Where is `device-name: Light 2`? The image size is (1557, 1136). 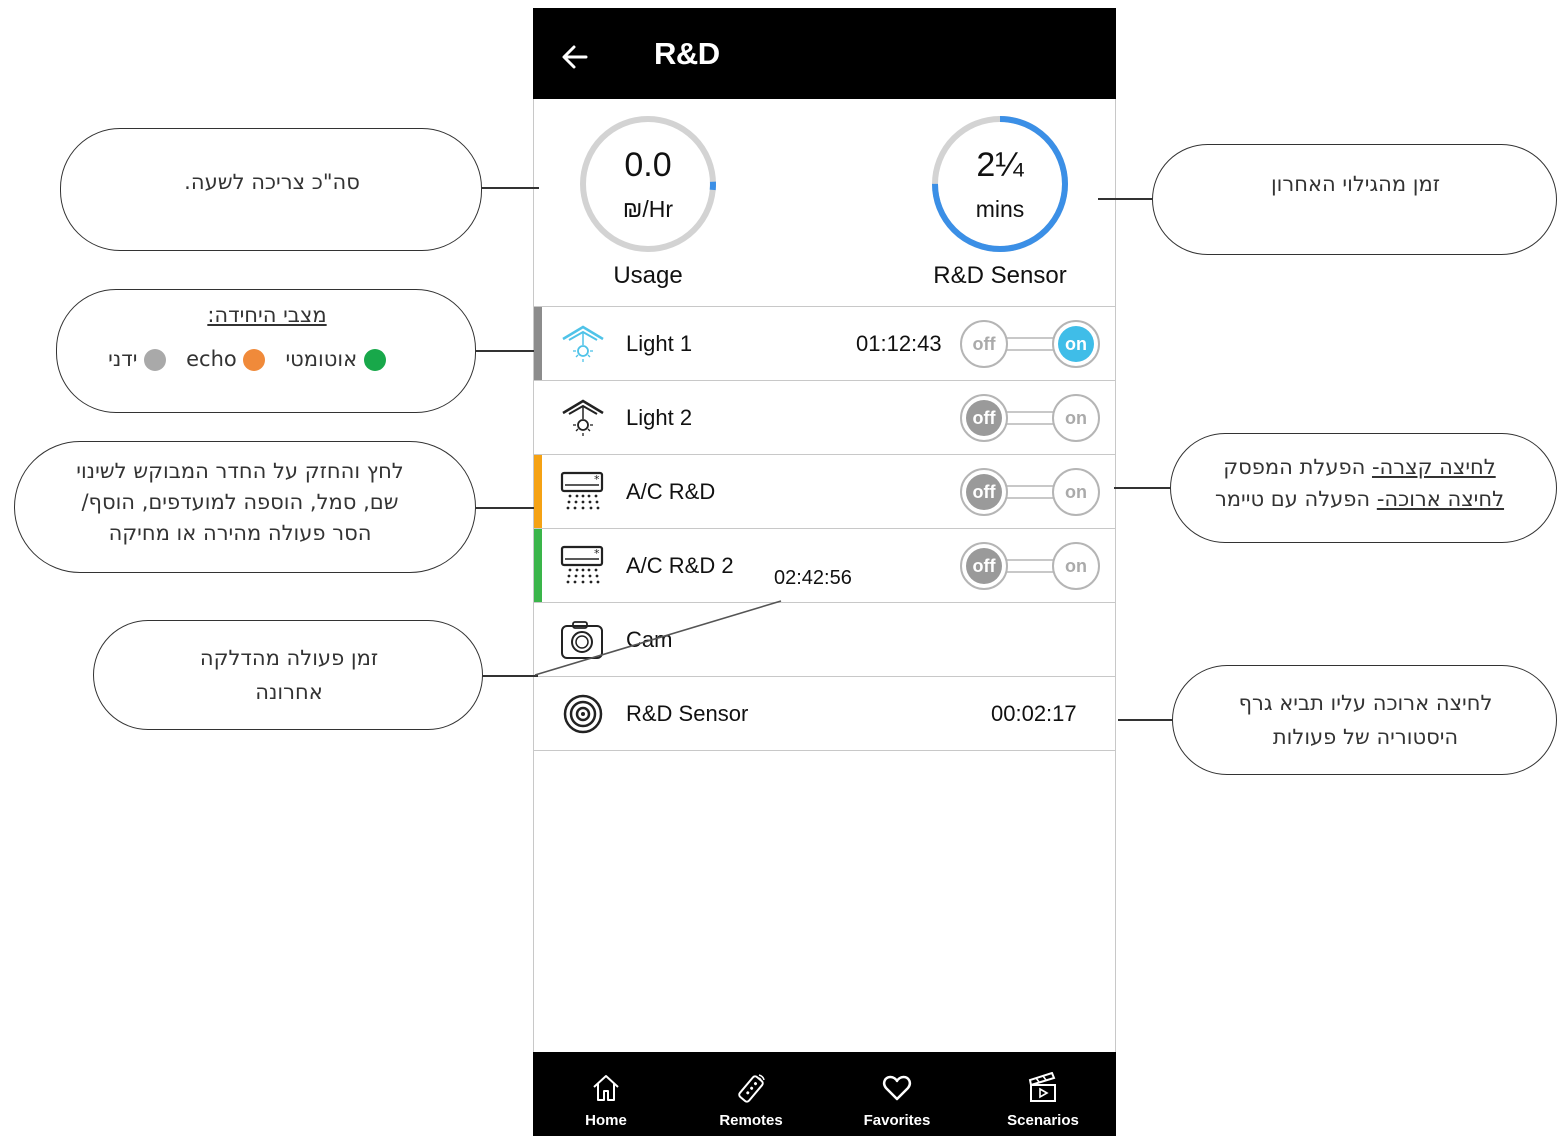
device-name: Light 2 is located at coordinates (659, 417).